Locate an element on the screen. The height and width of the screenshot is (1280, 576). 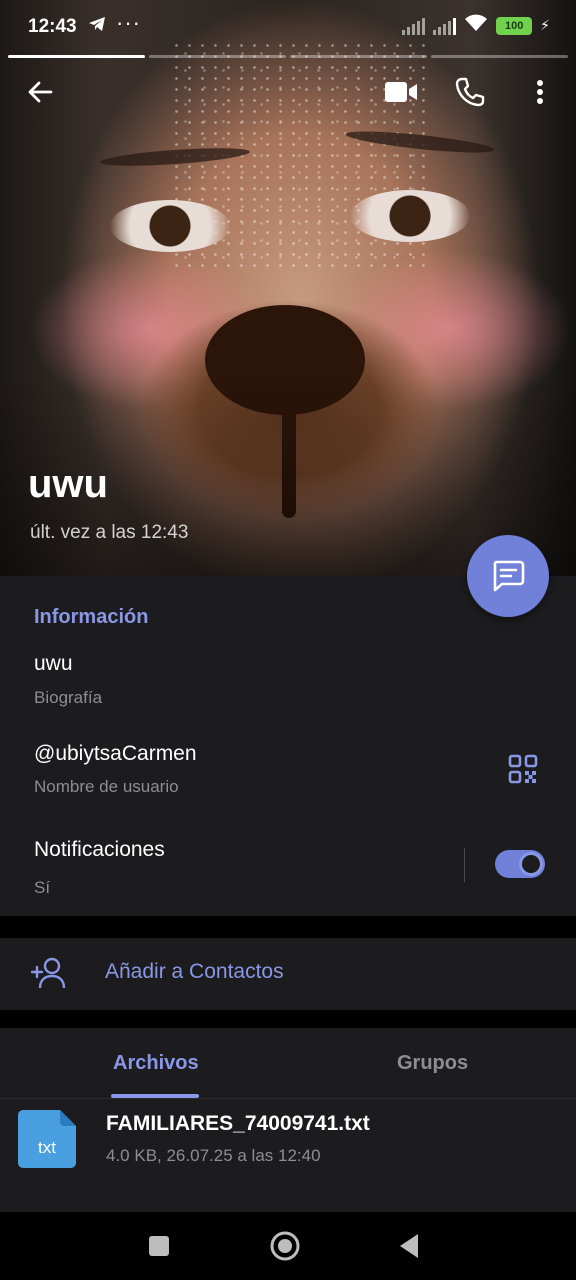
message-icon is located at coordinates (509, 576).